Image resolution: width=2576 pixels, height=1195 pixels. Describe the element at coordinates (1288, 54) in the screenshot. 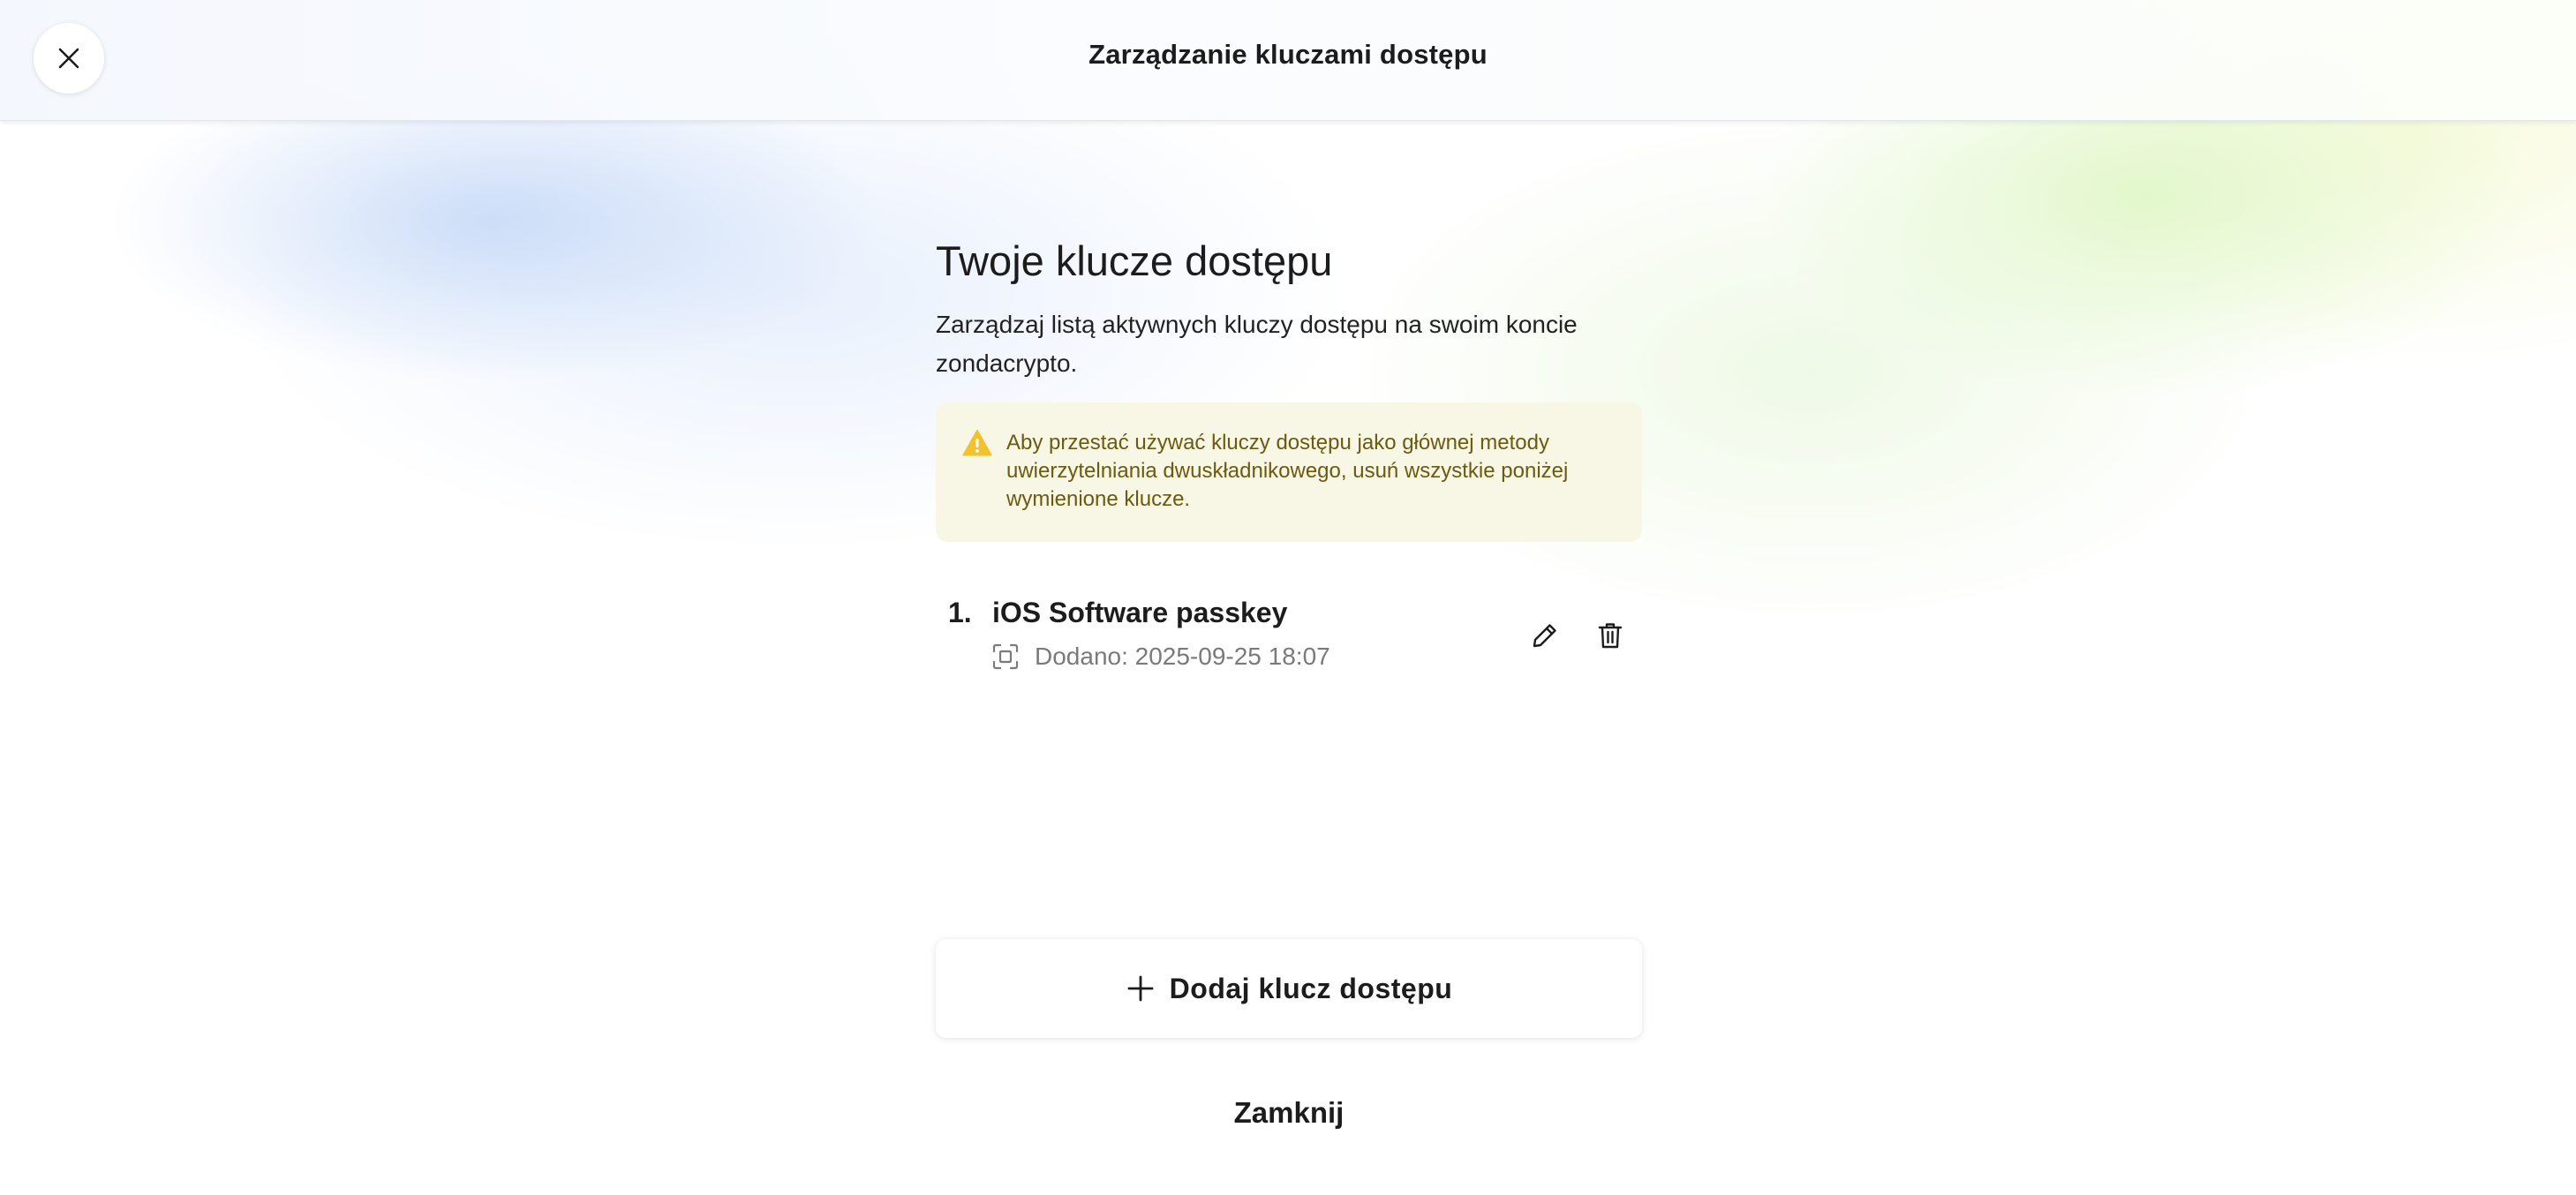

I see `header-title: Zarządzanie kluczami dostępu` at that location.